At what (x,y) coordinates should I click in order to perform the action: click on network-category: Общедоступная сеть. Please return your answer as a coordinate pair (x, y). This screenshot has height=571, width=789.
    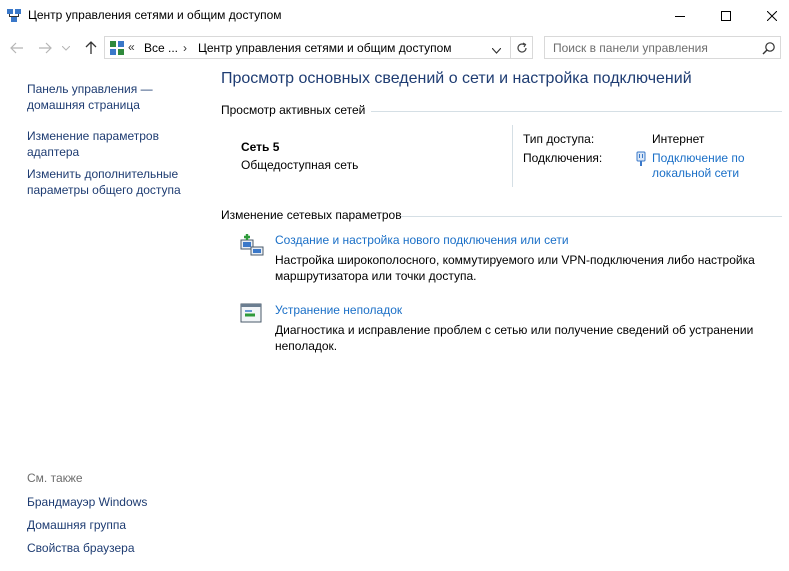
    Looking at the image, I should click on (300, 165).